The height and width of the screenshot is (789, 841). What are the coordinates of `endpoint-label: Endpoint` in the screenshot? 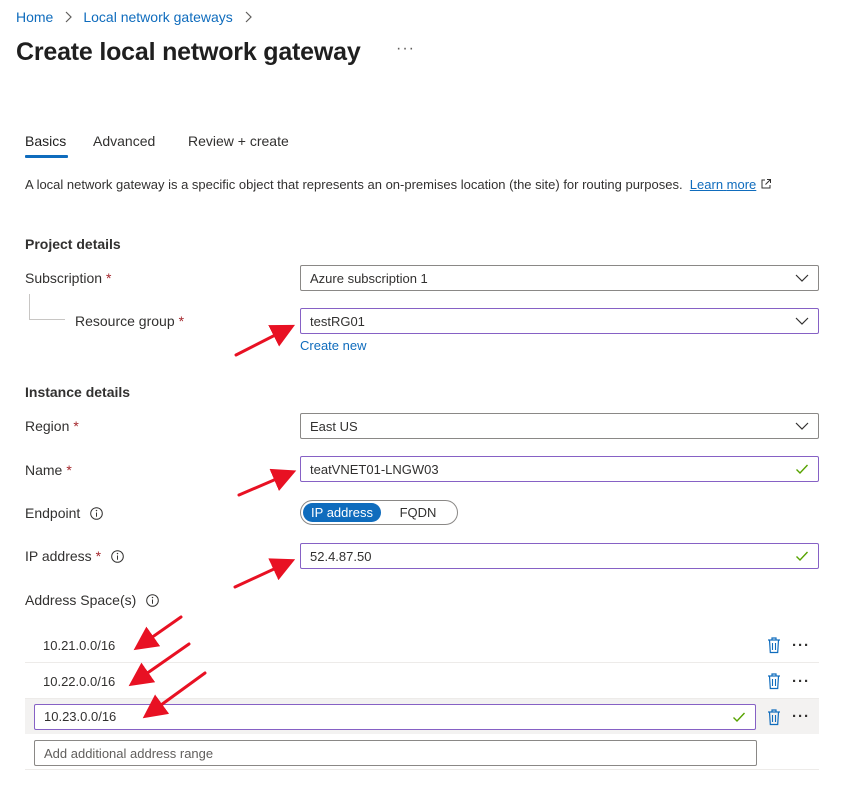 It's located at (64, 513).